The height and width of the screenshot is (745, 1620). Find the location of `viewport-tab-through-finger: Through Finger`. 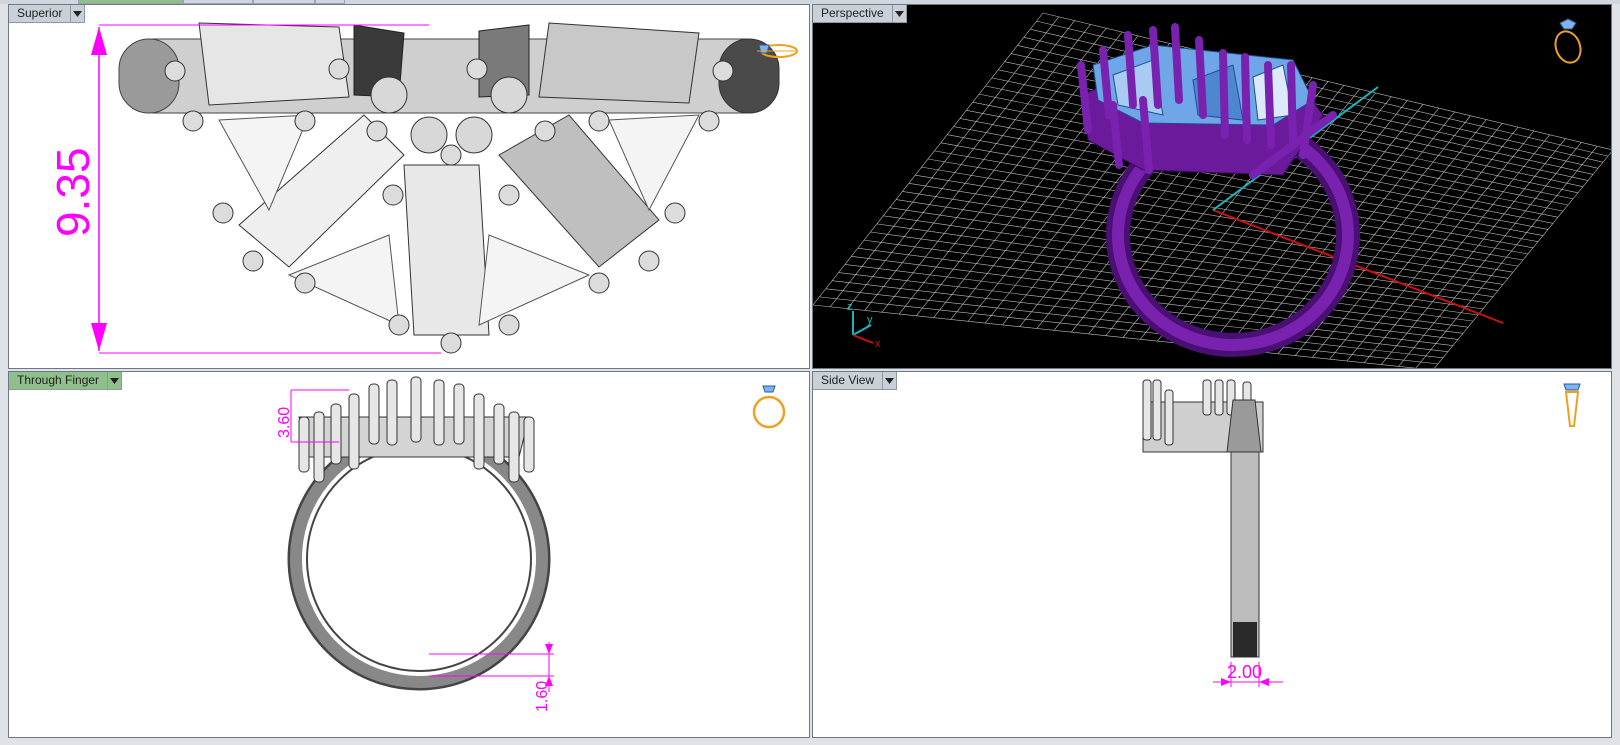

viewport-tab-through-finger: Through Finger is located at coordinates (66, 381).